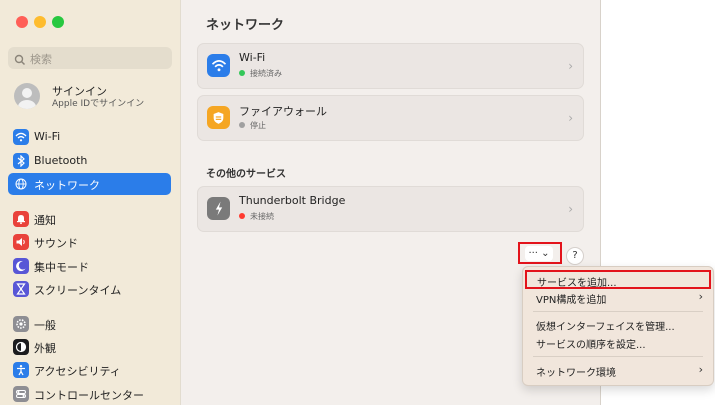 This screenshot has width=715, height=405. What do you see at coordinates (45, 220) in the screenshot?
I see `sidebar-item-label: 通知` at bounding box center [45, 220].